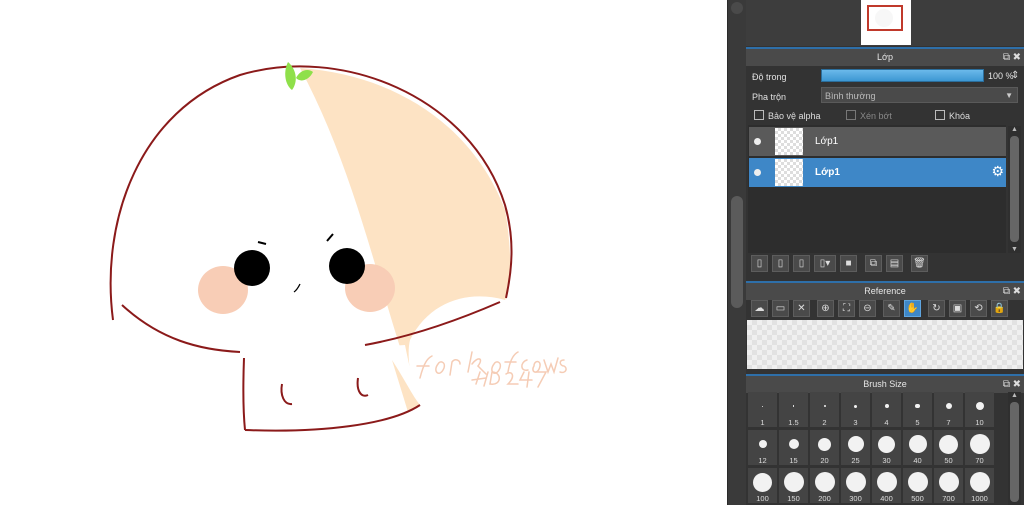 The width and height of the screenshot is (1024, 505). Describe the element at coordinates (780, 308) in the screenshot. I see `open-folder-icon: ▭` at that location.